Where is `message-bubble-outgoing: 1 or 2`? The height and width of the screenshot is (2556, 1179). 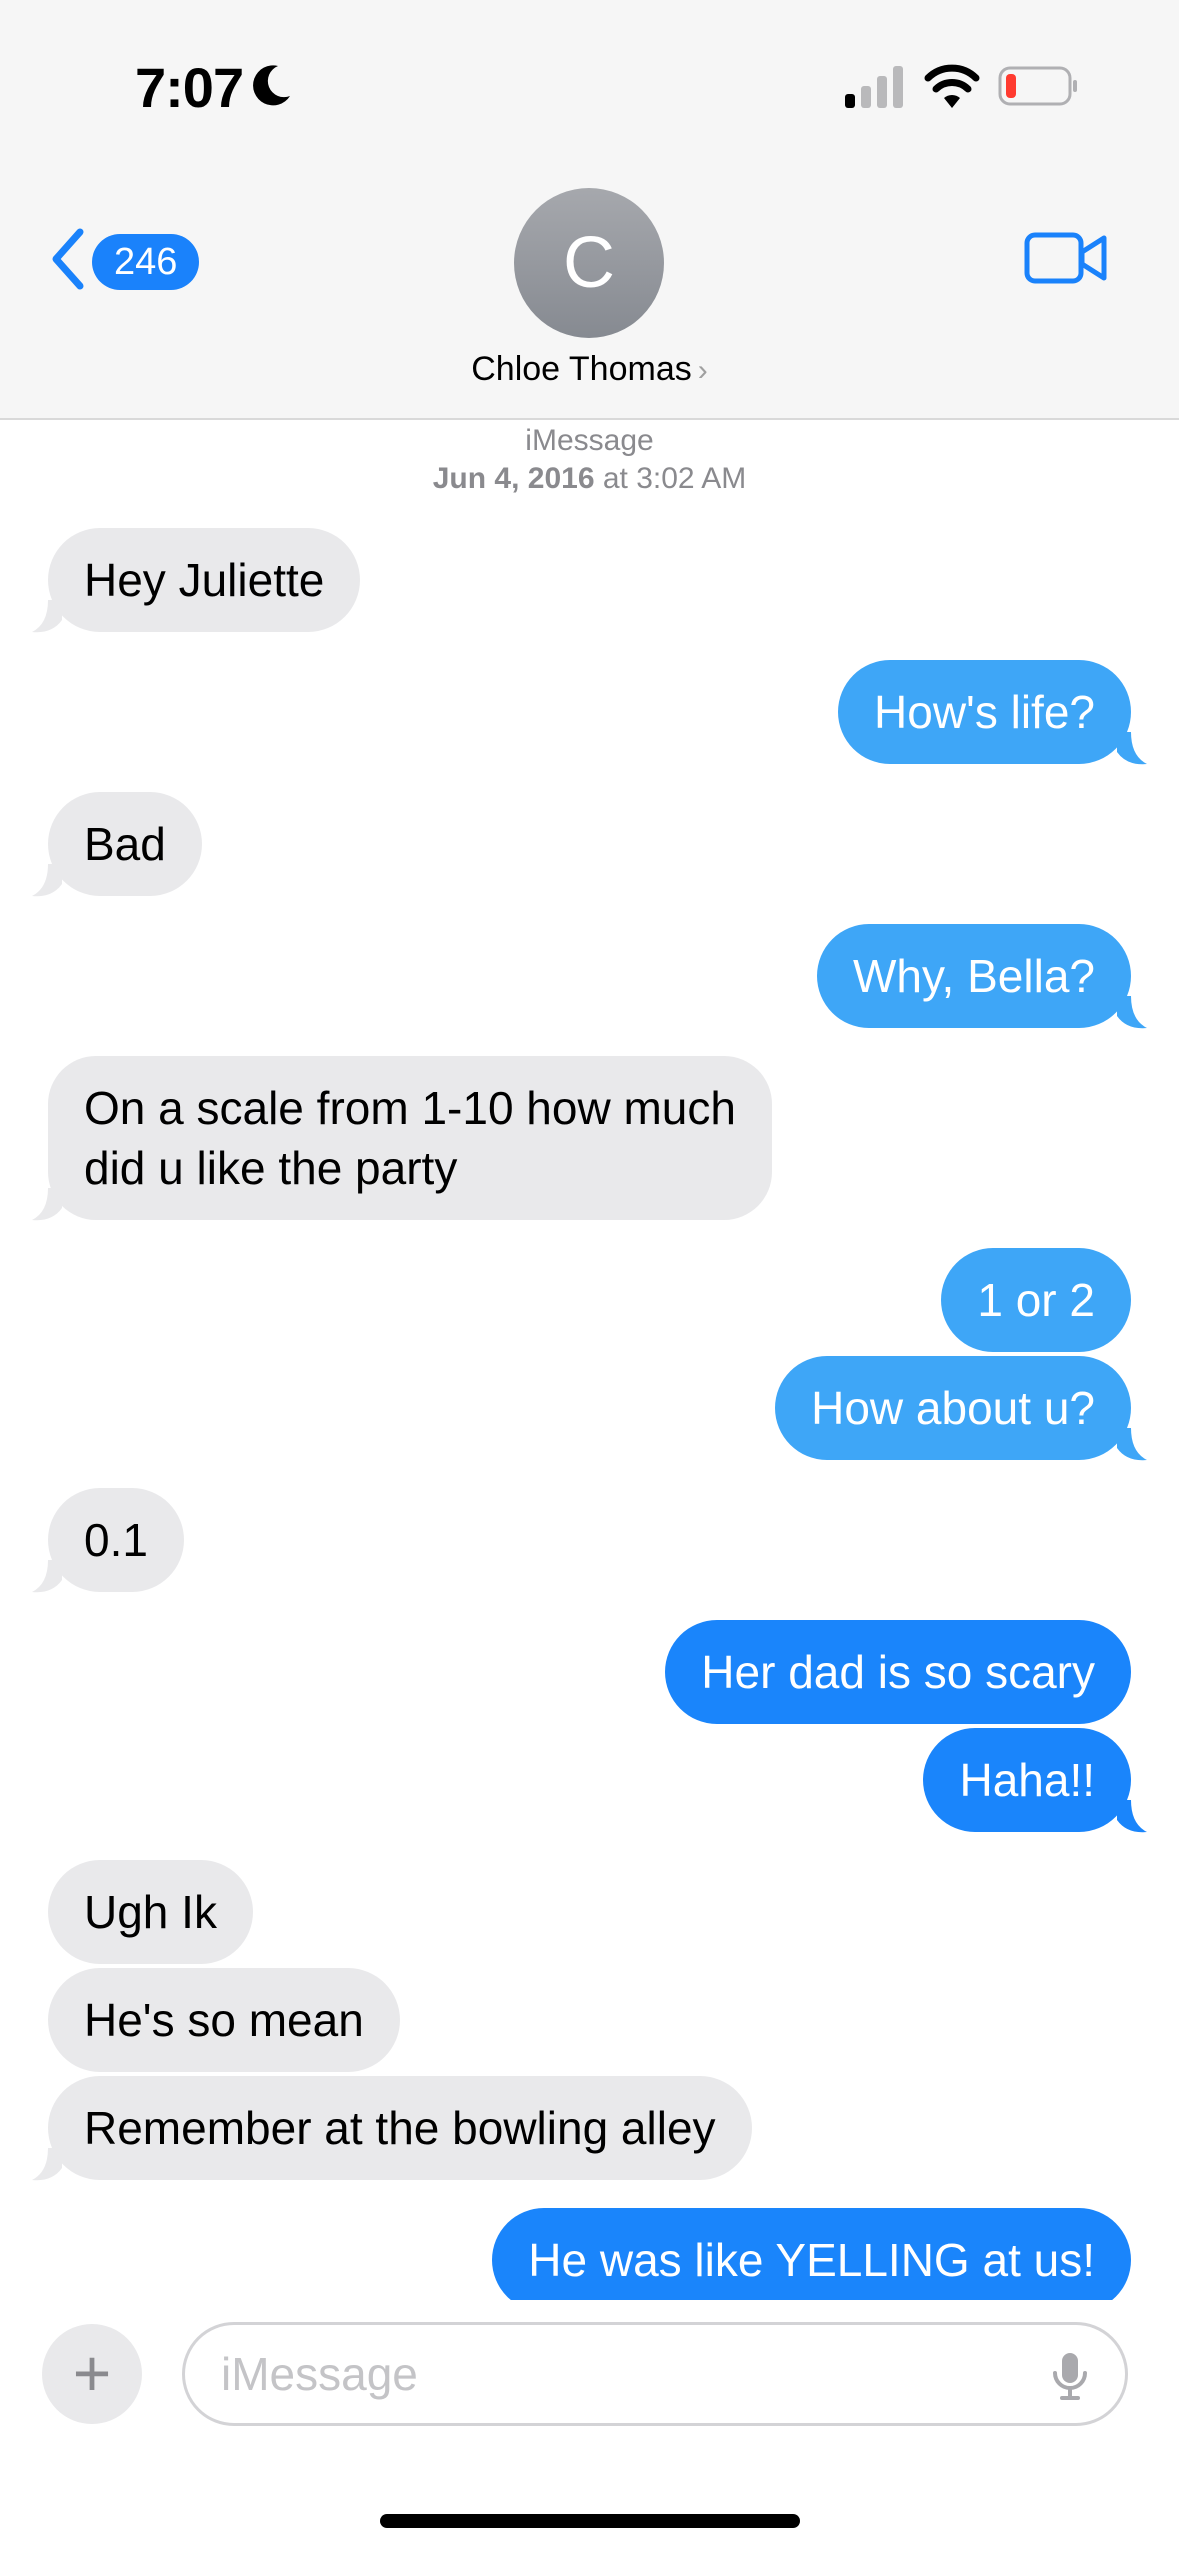 message-bubble-outgoing: 1 or 2 is located at coordinates (1036, 1300).